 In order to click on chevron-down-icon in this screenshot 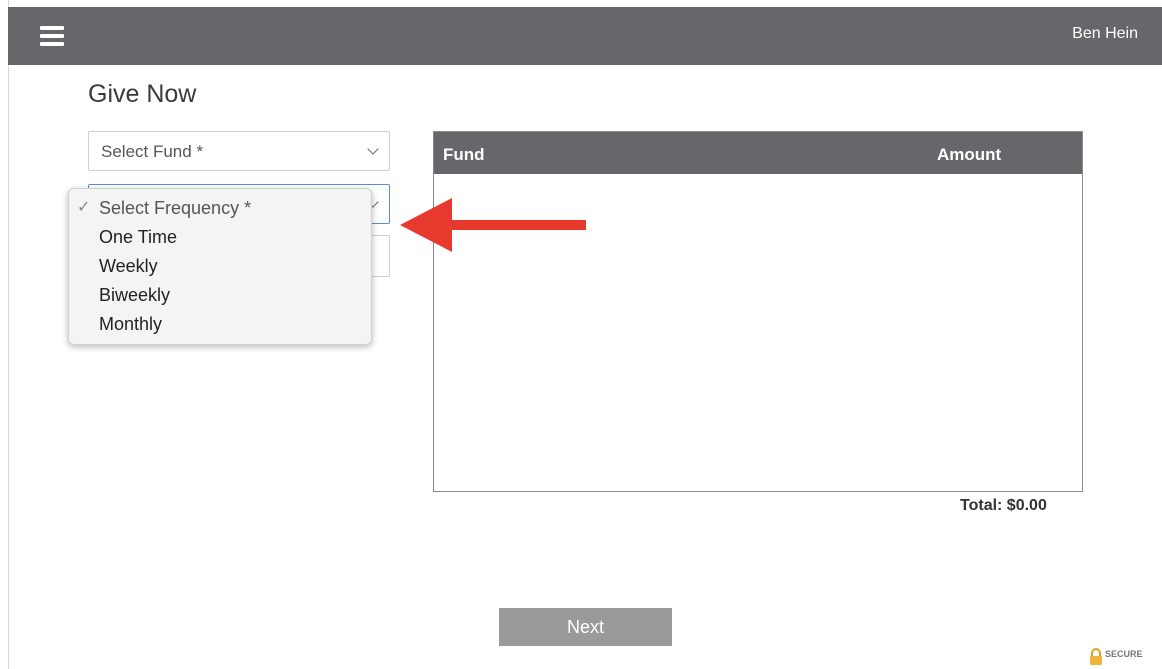, I will do `click(373, 149)`.